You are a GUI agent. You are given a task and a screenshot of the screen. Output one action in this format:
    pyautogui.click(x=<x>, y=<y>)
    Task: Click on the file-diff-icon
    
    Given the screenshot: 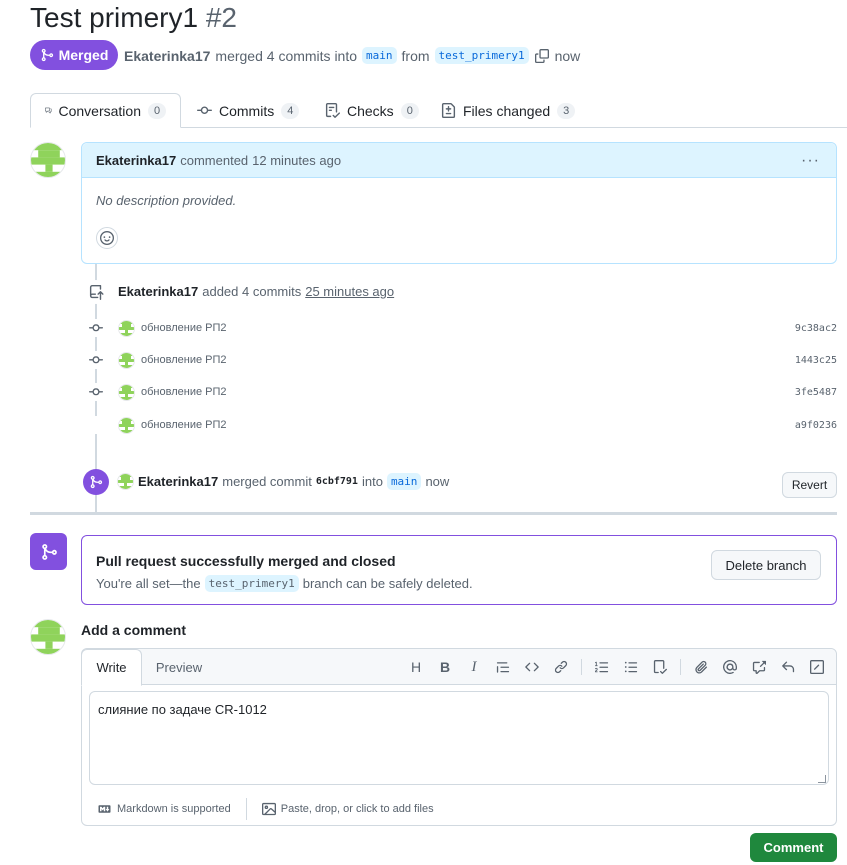 What is the action you would take?
    pyautogui.click(x=448, y=110)
    